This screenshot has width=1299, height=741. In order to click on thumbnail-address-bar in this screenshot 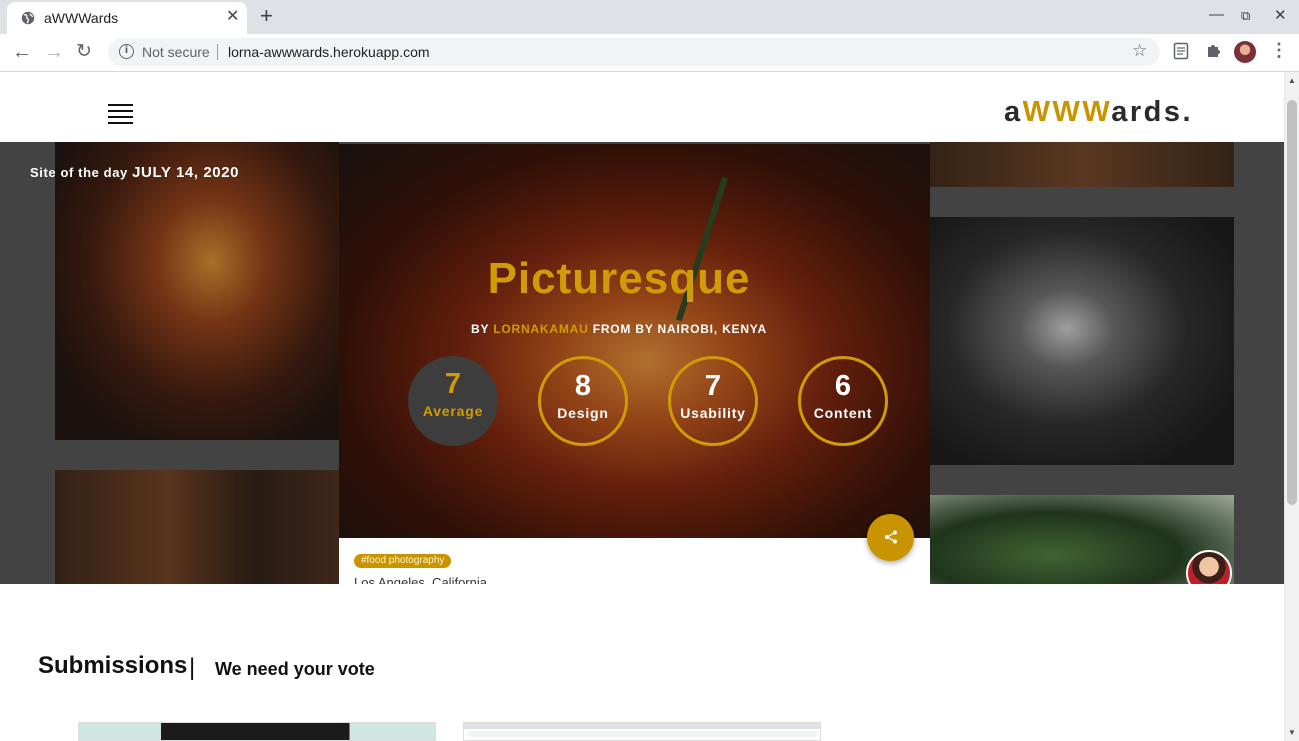, I will do `click(643, 734)`.